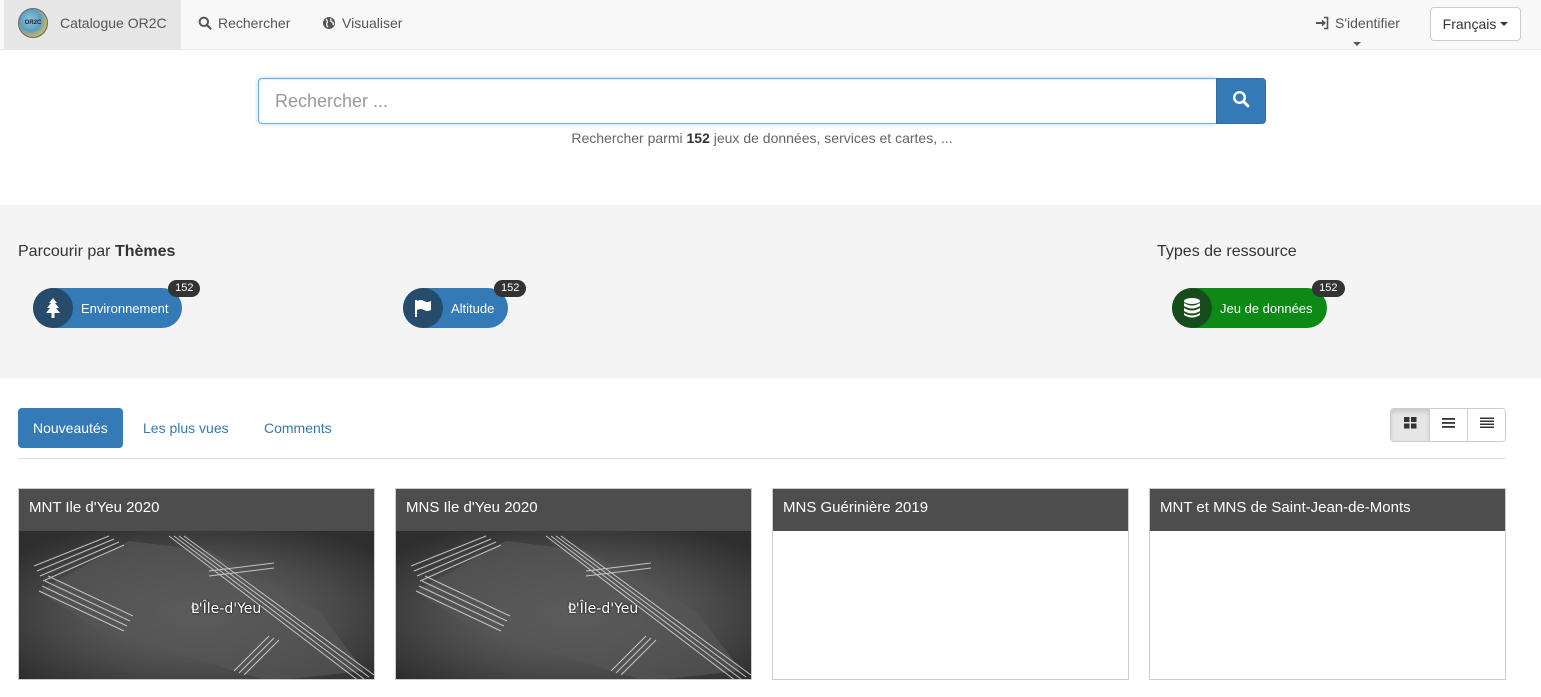 This screenshot has height=697, width=1541. Describe the element at coordinates (186, 428) in the screenshot. I see `tab-les-plus-vues: Les plus vues` at that location.